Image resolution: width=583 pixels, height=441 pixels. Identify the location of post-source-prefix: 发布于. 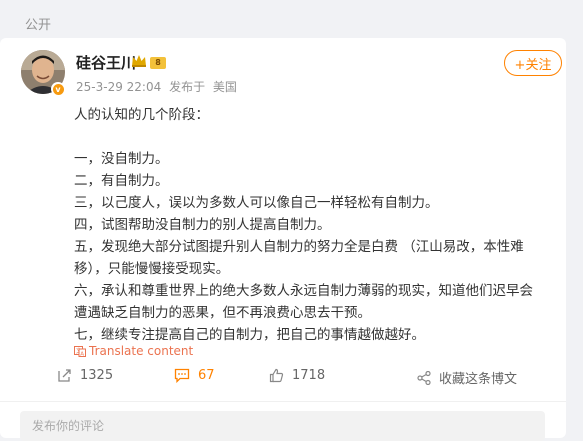
(187, 87).